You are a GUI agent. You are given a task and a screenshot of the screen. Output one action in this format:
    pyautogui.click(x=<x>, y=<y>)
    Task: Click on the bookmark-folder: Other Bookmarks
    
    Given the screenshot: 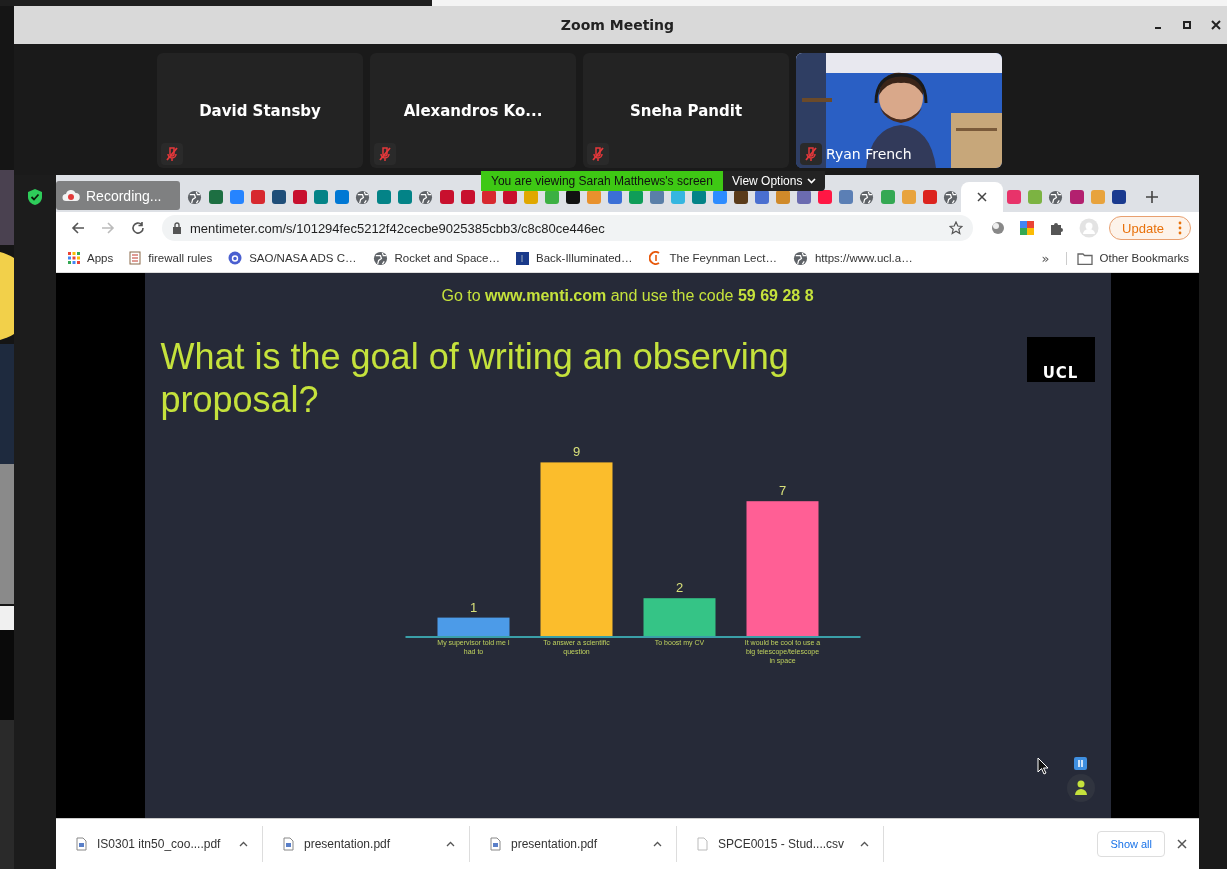 What is the action you would take?
    pyautogui.click(x=1127, y=258)
    